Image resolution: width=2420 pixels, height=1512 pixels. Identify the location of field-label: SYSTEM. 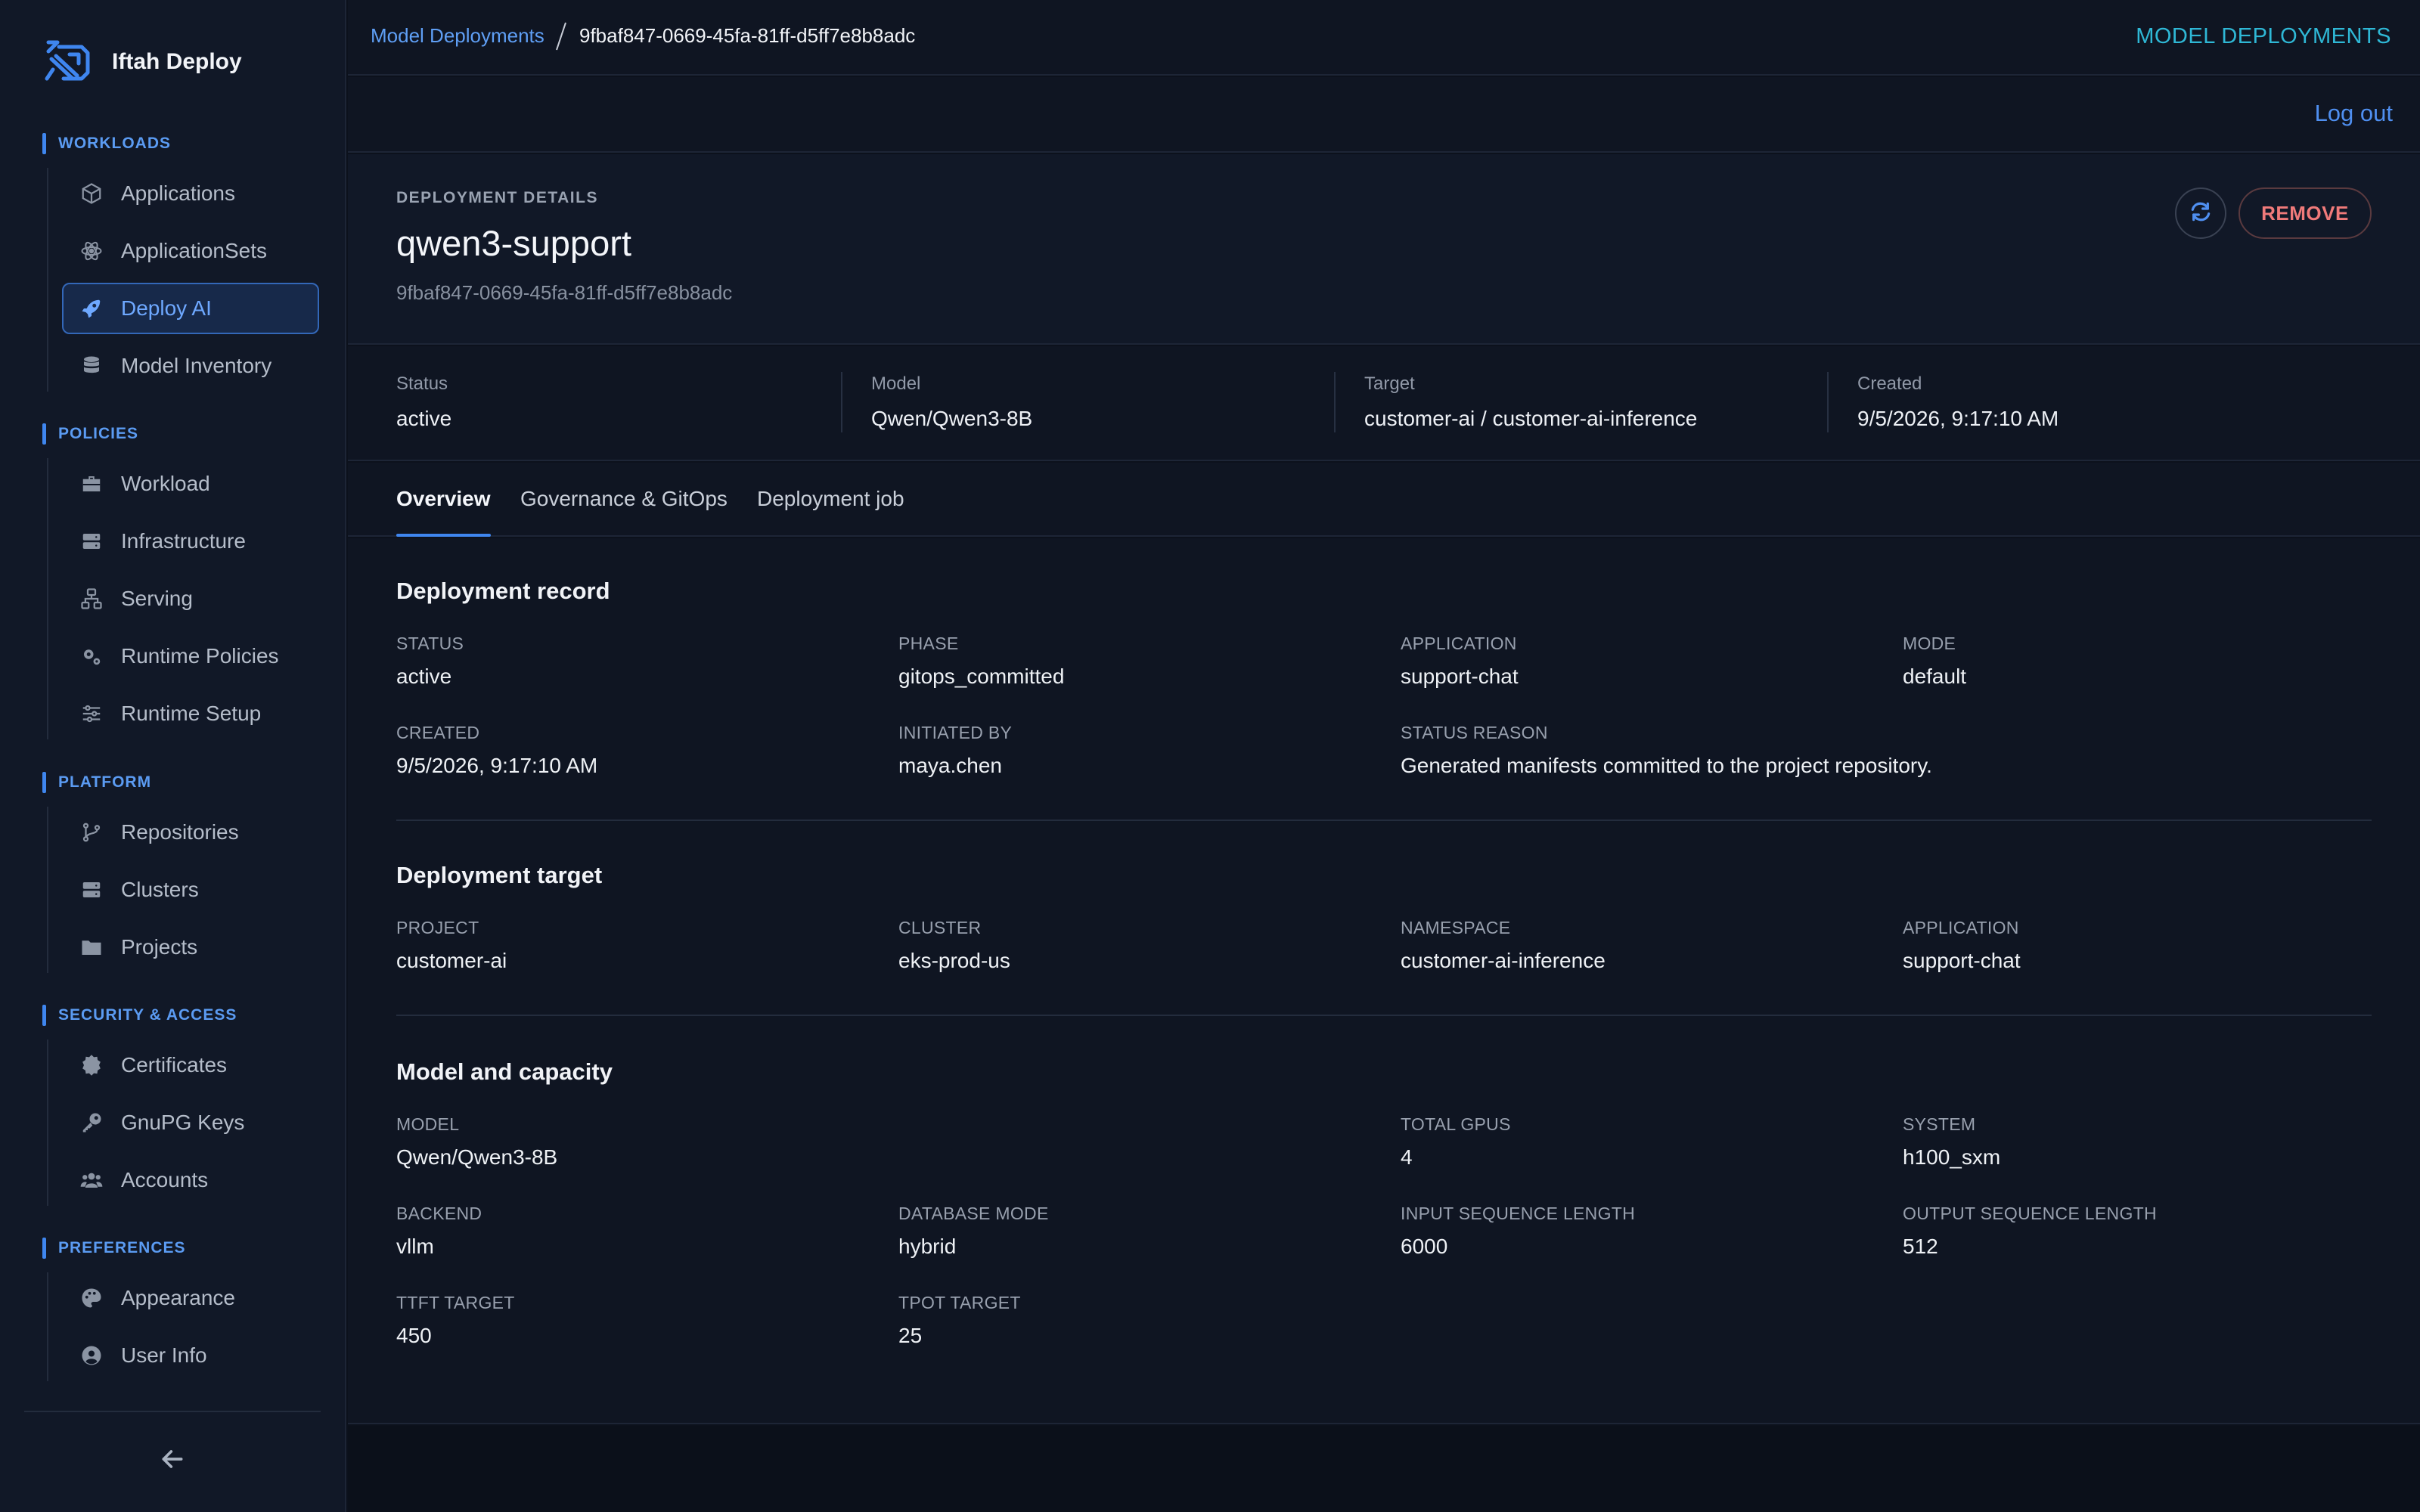
(1939, 1124).